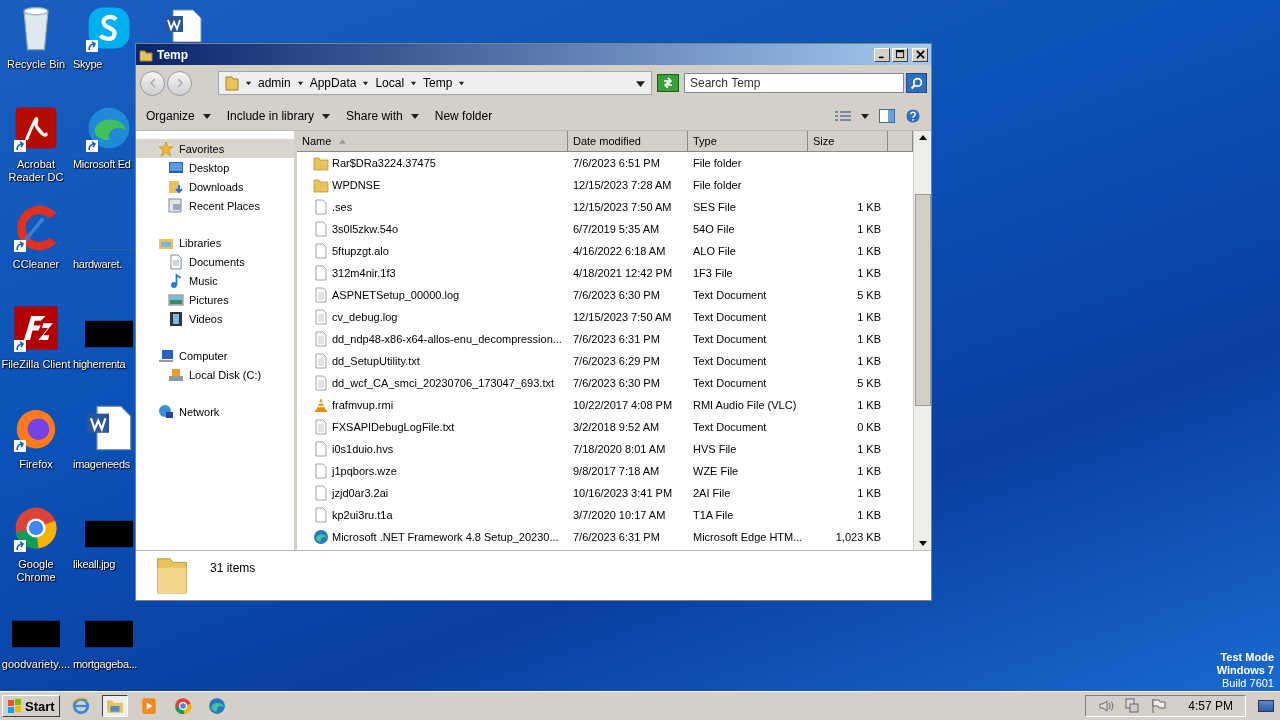  What do you see at coordinates (432, 449) in the screenshot?
I see `file-name-cell: i0s1duio.hvs` at bounding box center [432, 449].